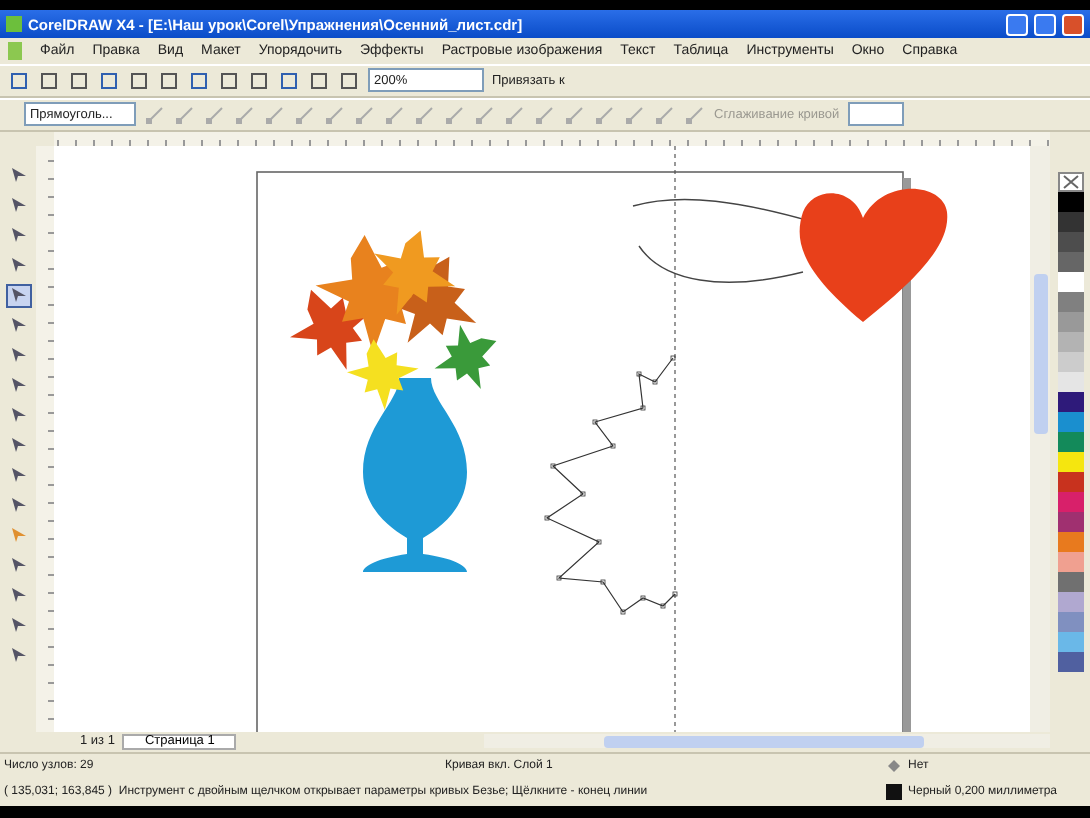 This screenshot has width=1090, height=818. Describe the element at coordinates (1070, 181) in the screenshot. I see `no-color-icon` at that location.